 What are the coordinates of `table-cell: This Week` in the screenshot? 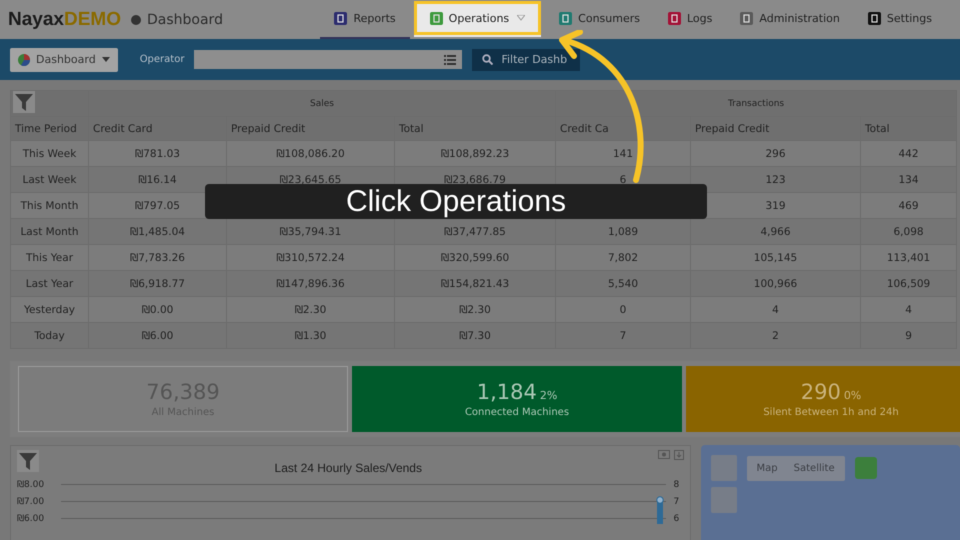 It's located at (49, 154).